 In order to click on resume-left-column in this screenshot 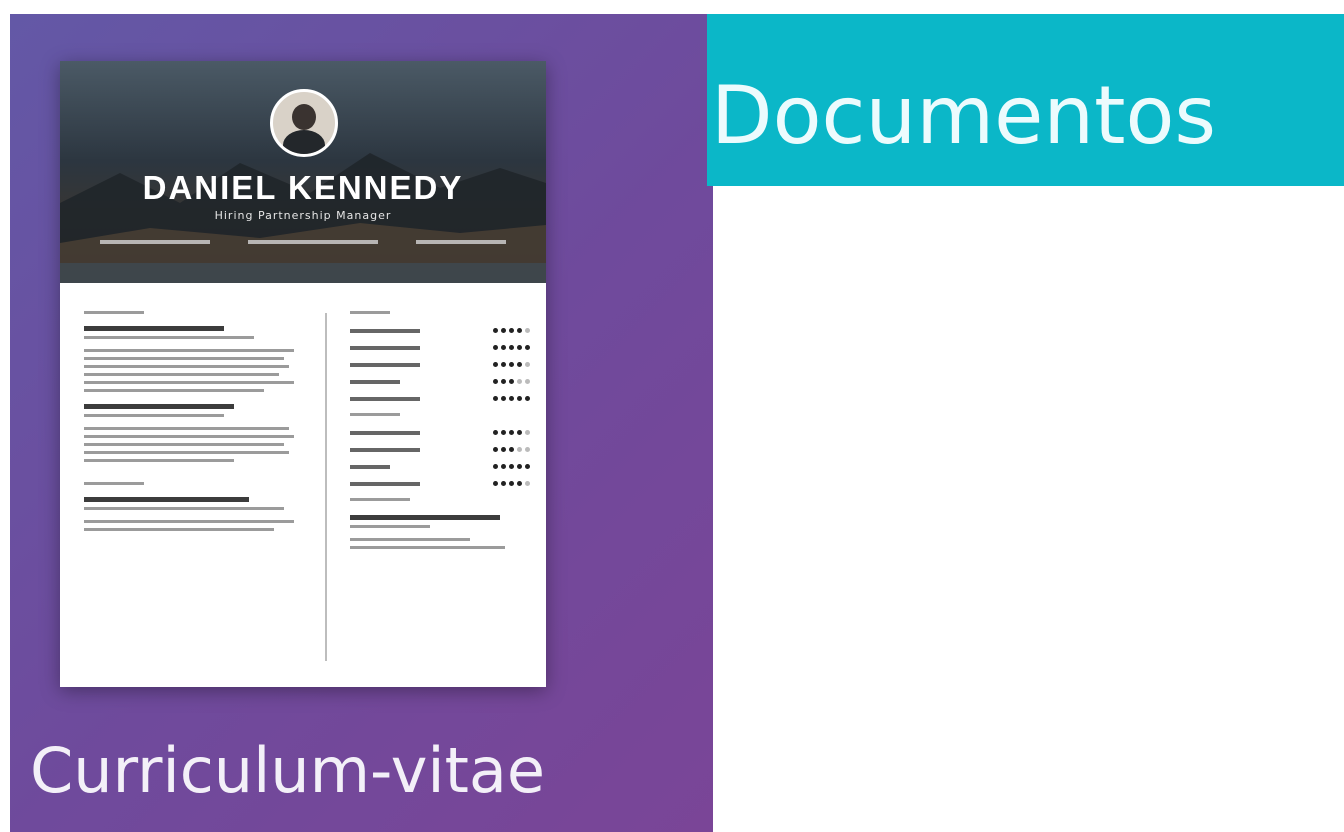, I will do `click(191, 413)`.